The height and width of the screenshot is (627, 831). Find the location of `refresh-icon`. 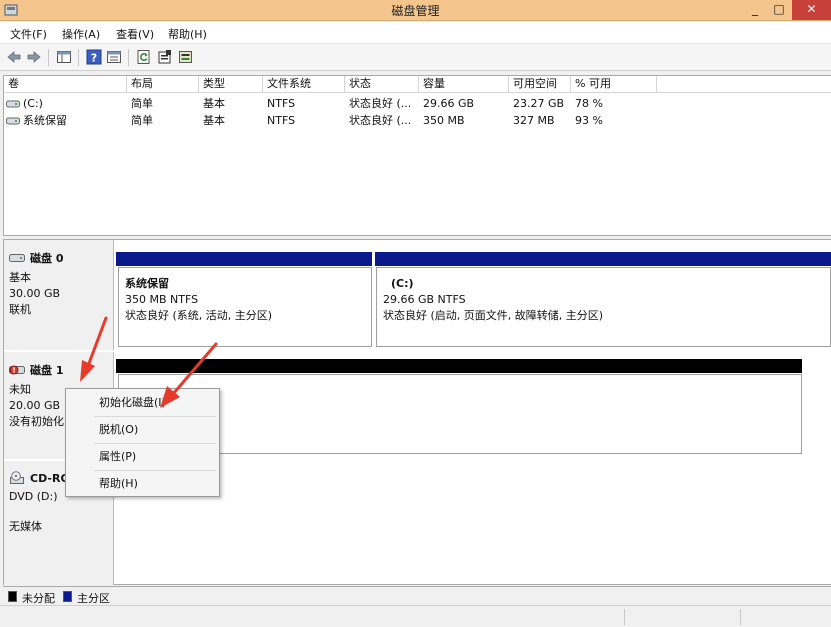

refresh-icon is located at coordinates (144, 57).